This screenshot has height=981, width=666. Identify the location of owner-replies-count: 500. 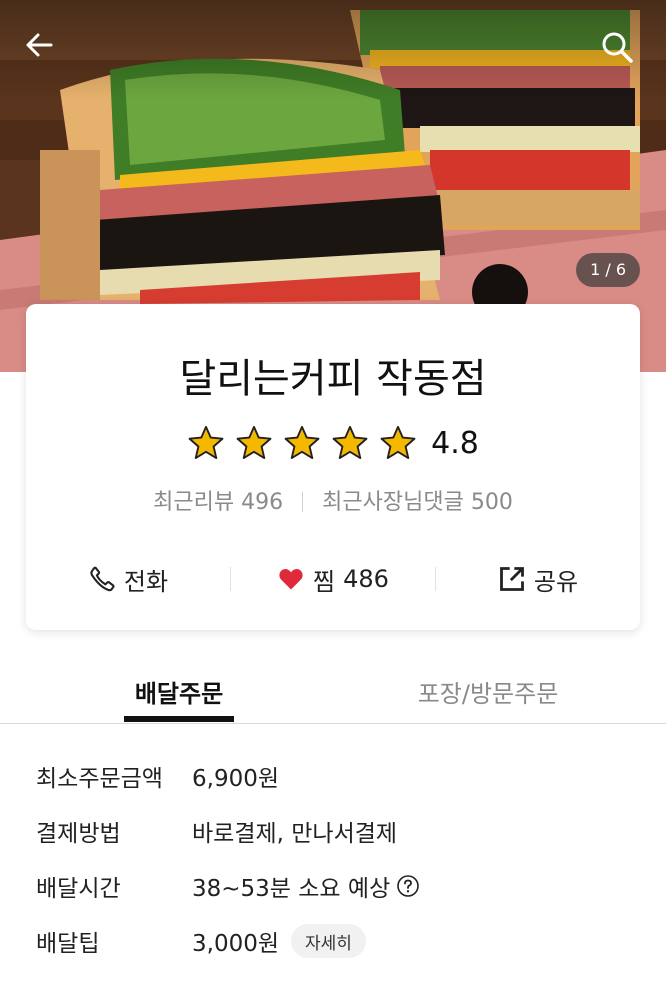
(491, 502).